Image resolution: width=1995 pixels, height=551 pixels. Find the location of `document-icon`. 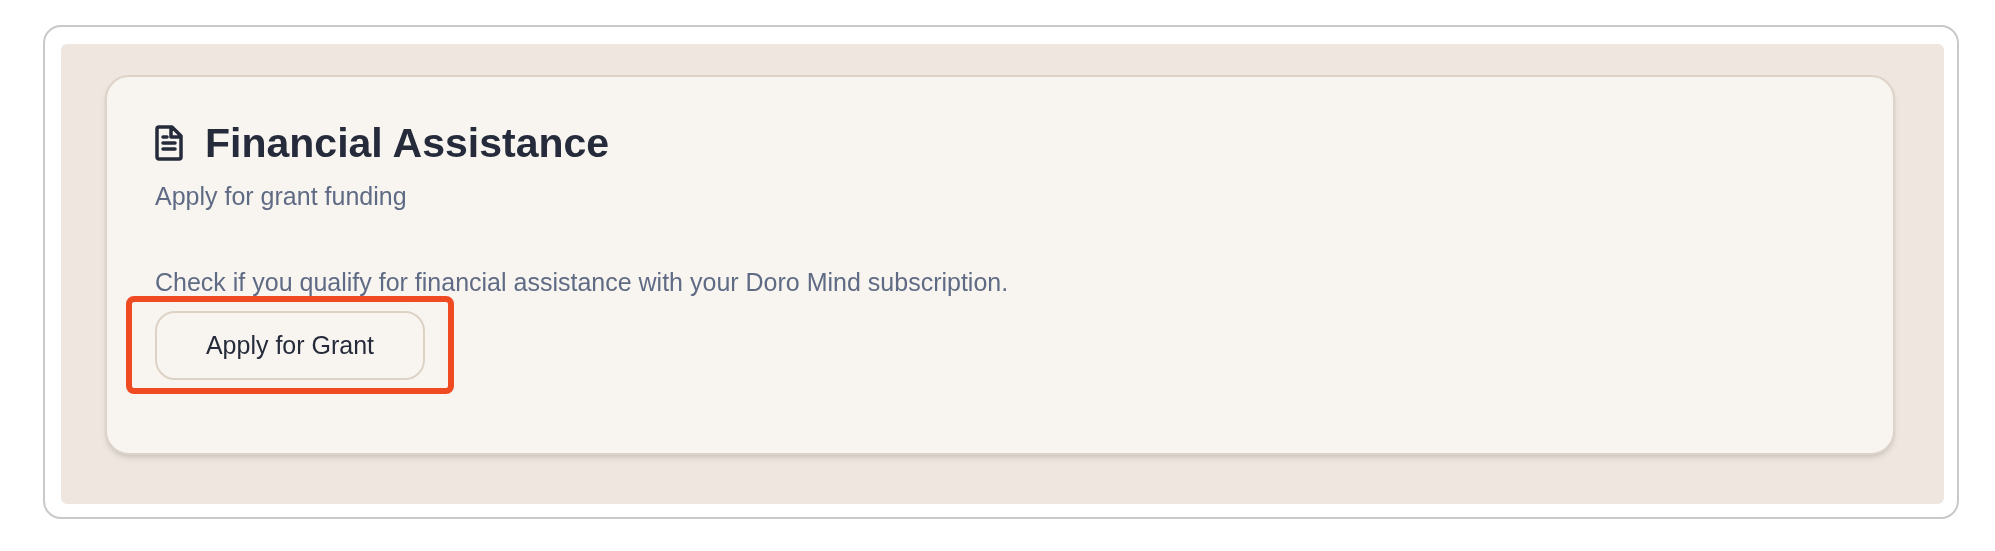

document-icon is located at coordinates (169, 143).